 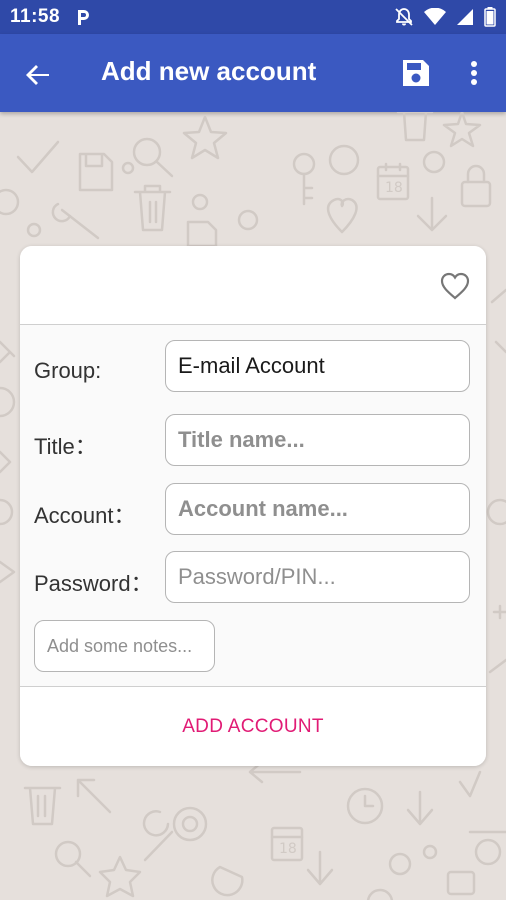 What do you see at coordinates (35, 16) in the screenshot?
I see `status-time: 11:58` at bounding box center [35, 16].